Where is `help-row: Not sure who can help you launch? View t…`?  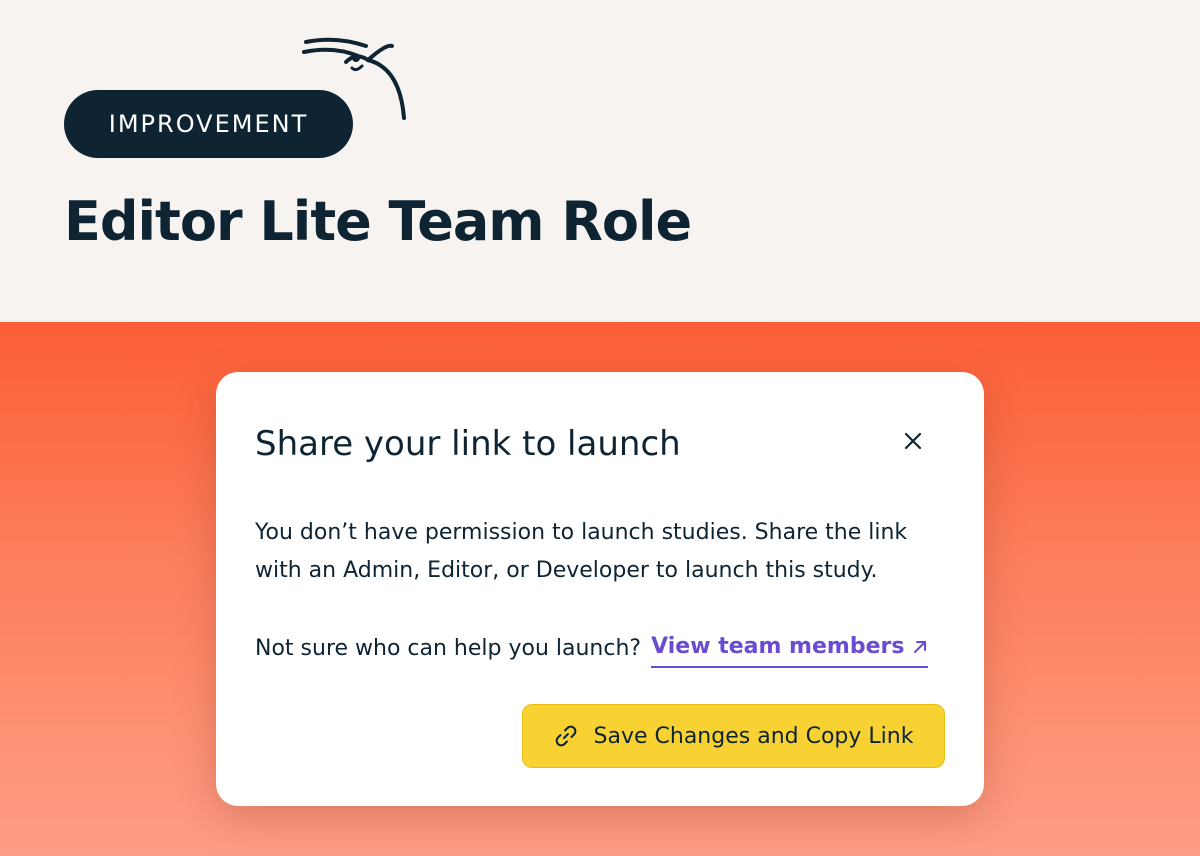
help-row: Not sure who can help you launch? View t… is located at coordinates (592, 649).